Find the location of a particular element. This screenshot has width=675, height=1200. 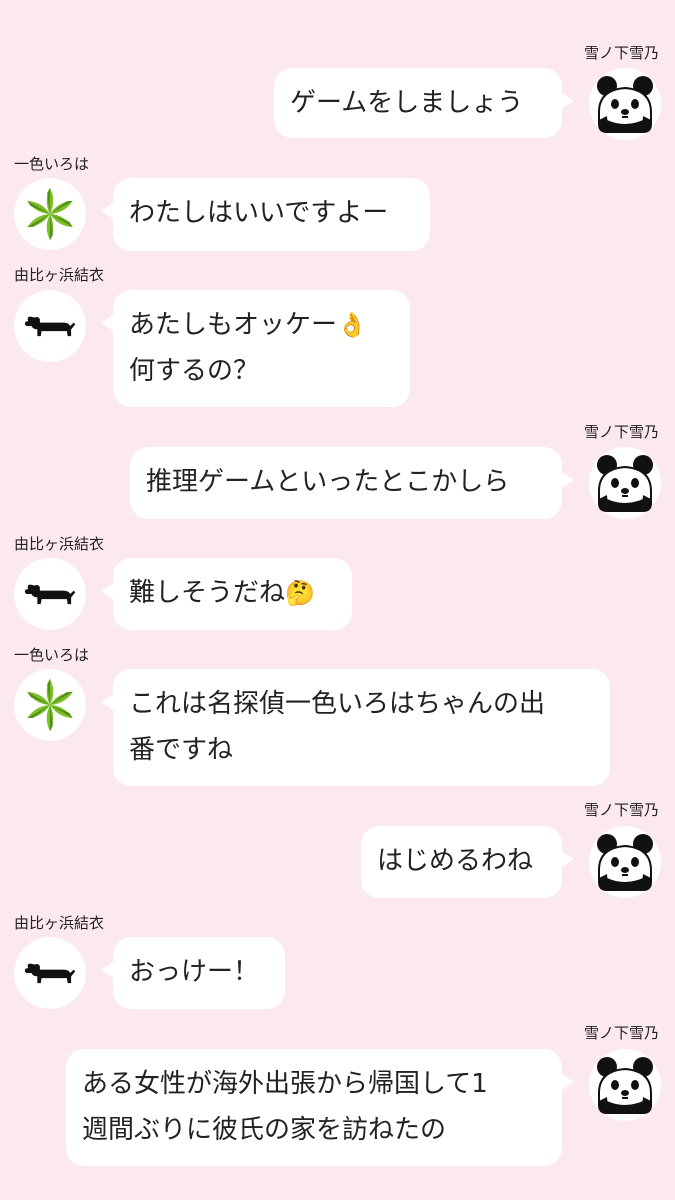

message-text: わたしはいいですよー is located at coordinates (259, 213).